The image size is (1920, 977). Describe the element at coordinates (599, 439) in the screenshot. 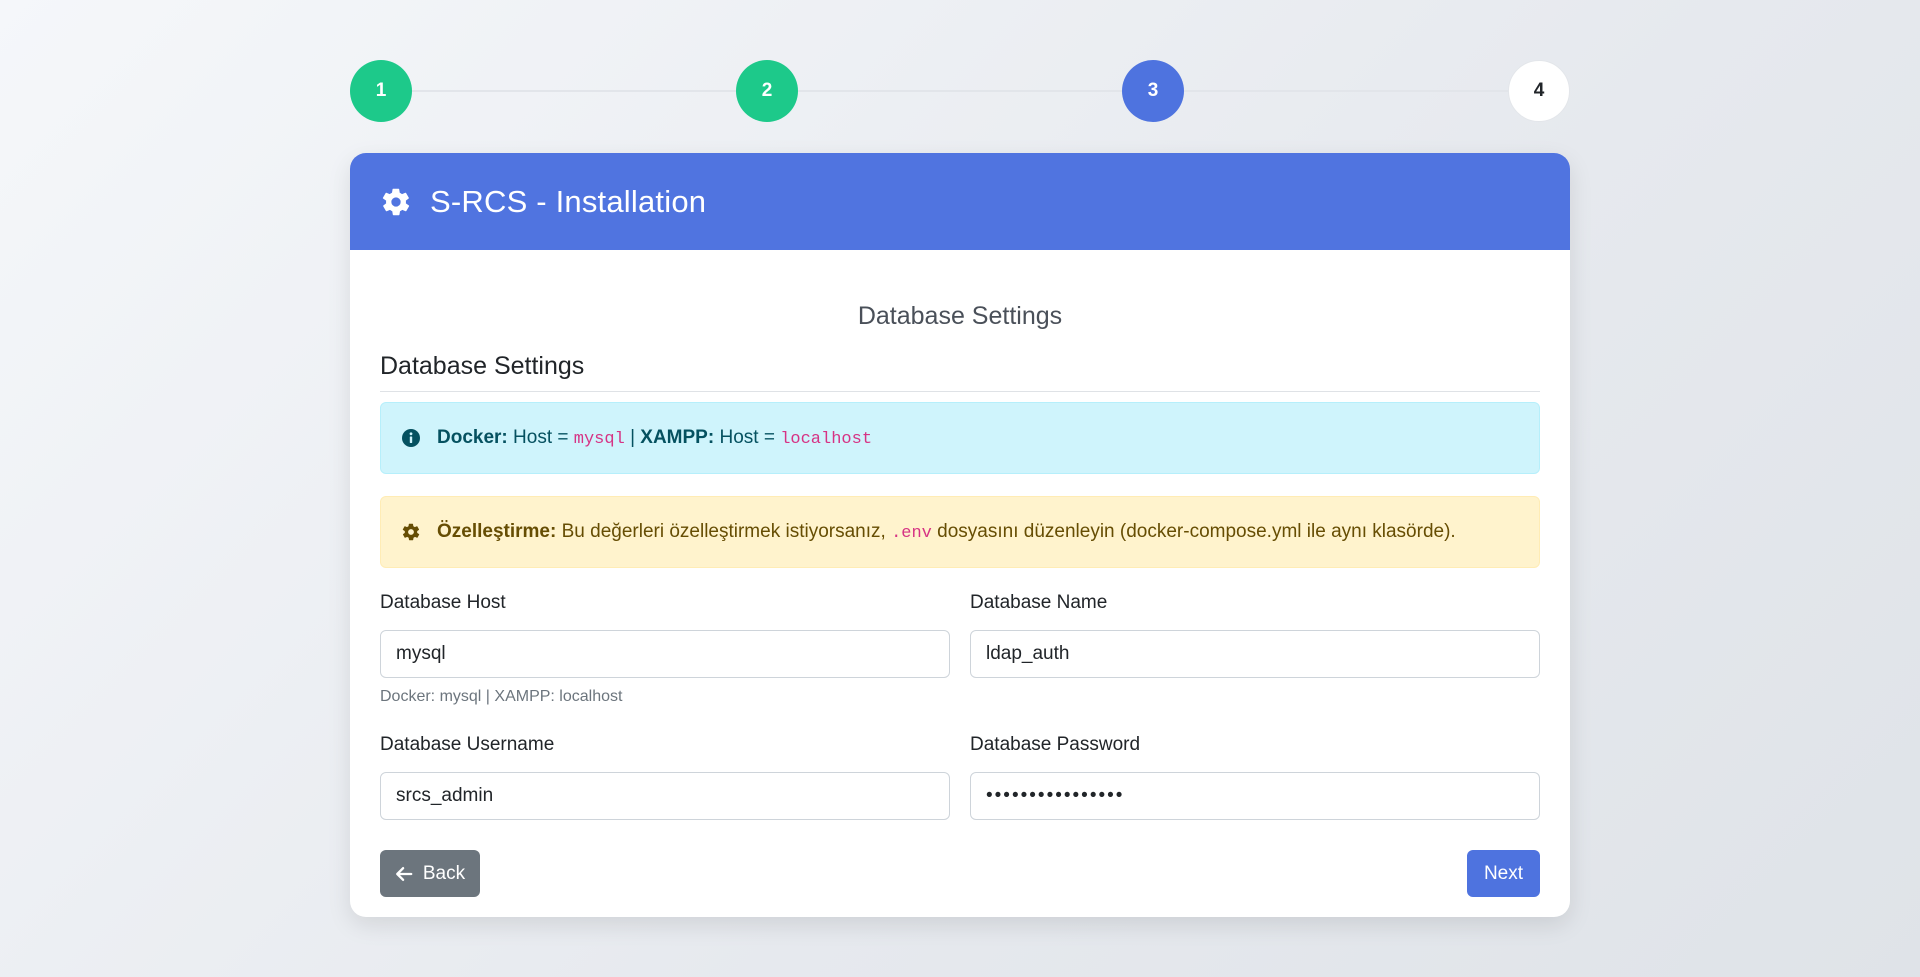

I see `docker-host-code: mysql` at that location.